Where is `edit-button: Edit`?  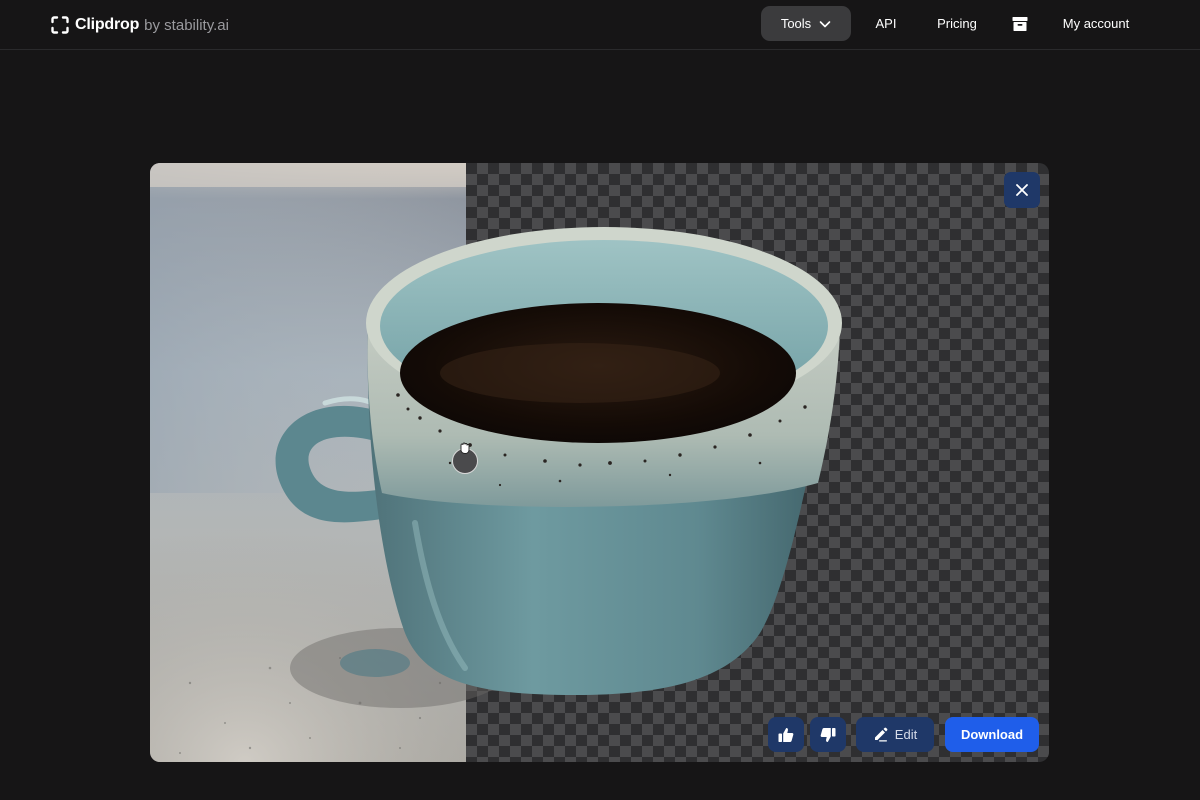
edit-button: Edit is located at coordinates (895, 734).